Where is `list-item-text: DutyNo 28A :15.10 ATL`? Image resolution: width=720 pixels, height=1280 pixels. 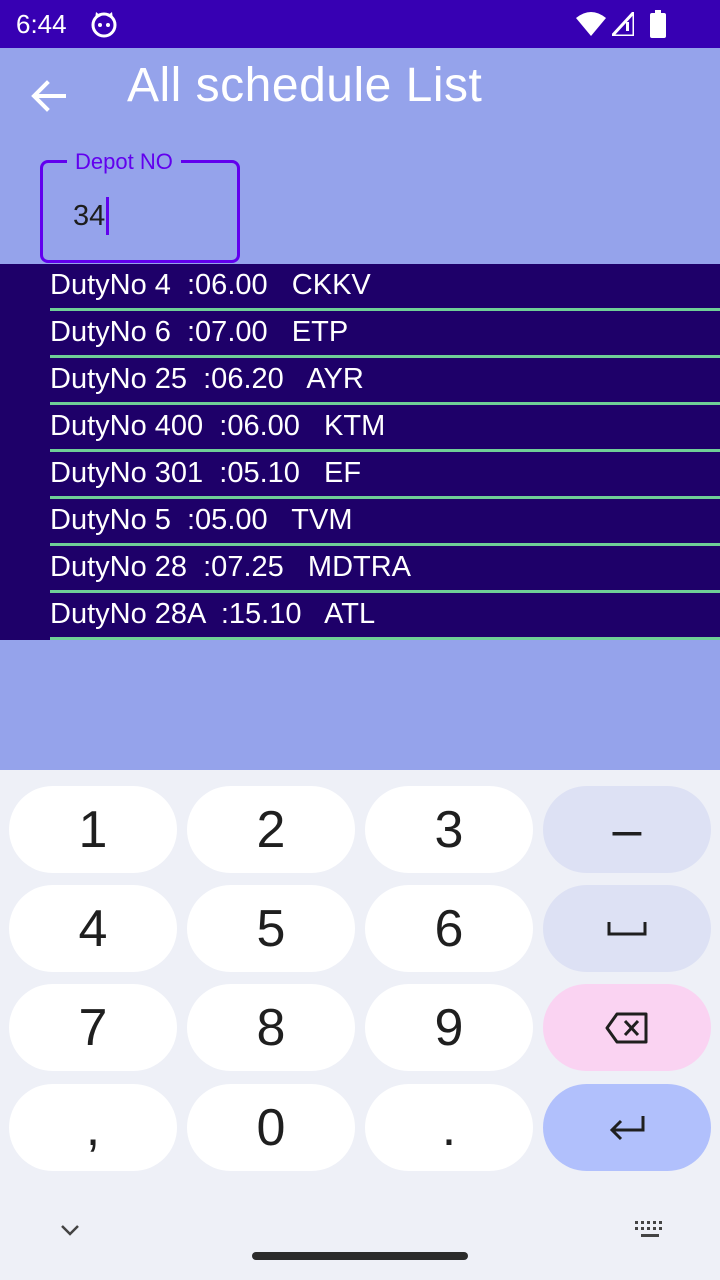 list-item-text: DutyNo 28A :15.10 ATL is located at coordinates (213, 614).